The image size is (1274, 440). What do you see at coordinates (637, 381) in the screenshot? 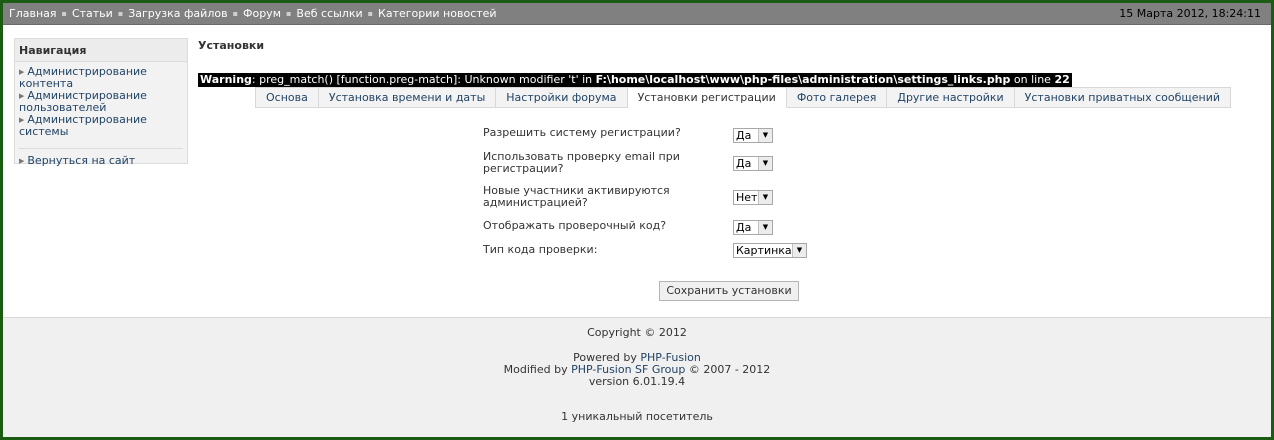
I see `version-text: version 6.01.19.4` at bounding box center [637, 381].